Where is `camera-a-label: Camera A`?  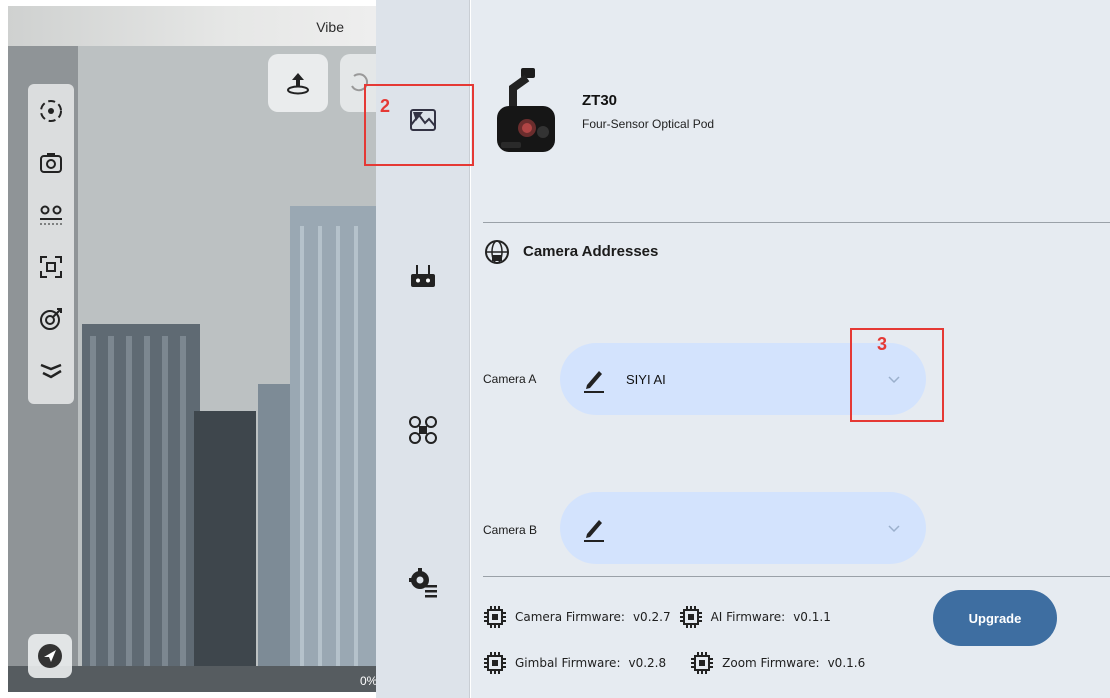 camera-a-label: Camera A is located at coordinates (510, 379).